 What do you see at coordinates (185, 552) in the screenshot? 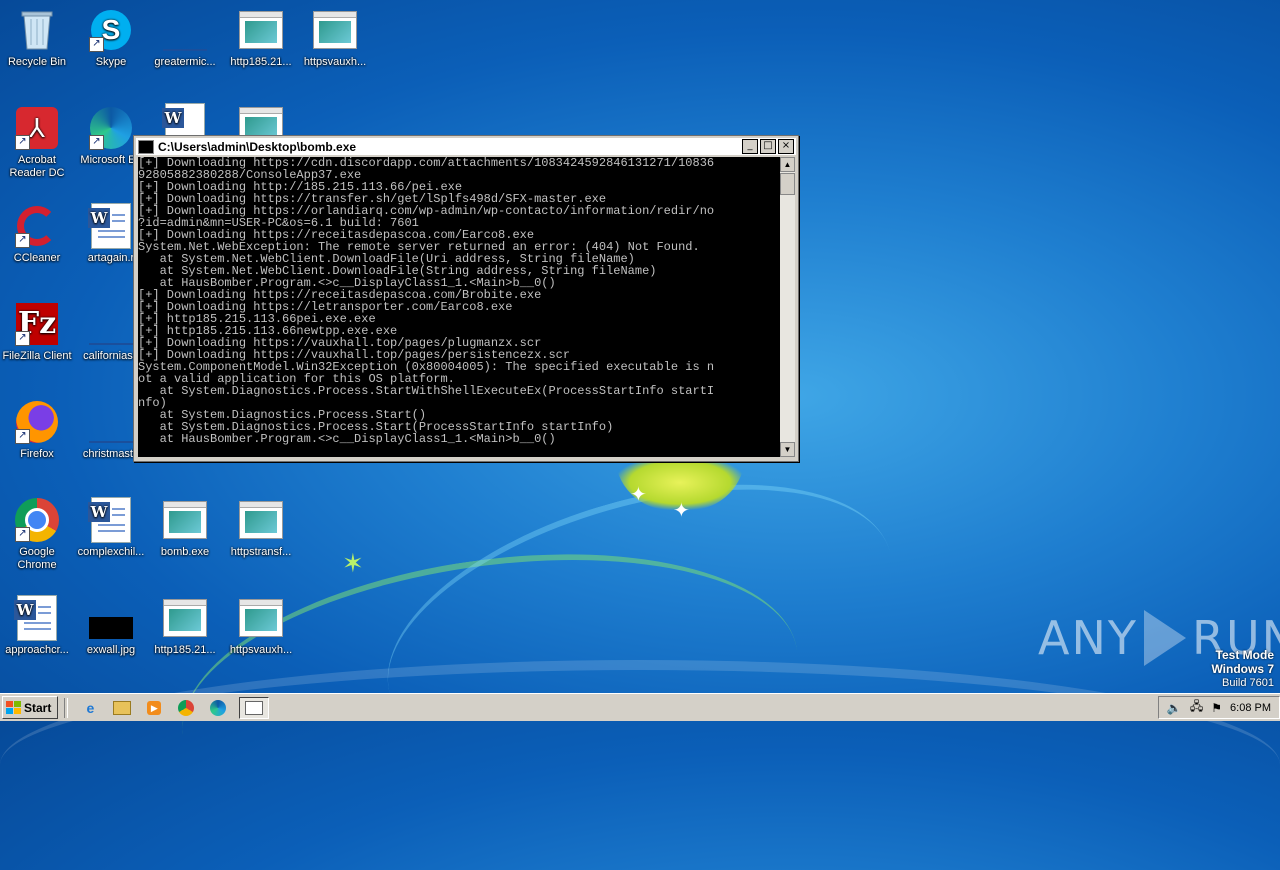
I see `icon-label: bomb.exe` at bounding box center [185, 552].